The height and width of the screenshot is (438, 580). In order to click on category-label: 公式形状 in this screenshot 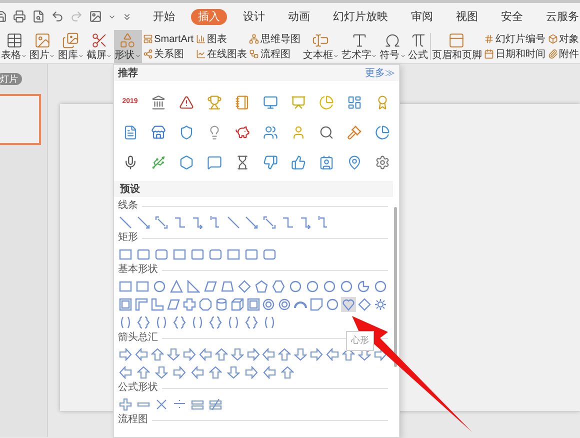, I will do `click(138, 388)`.